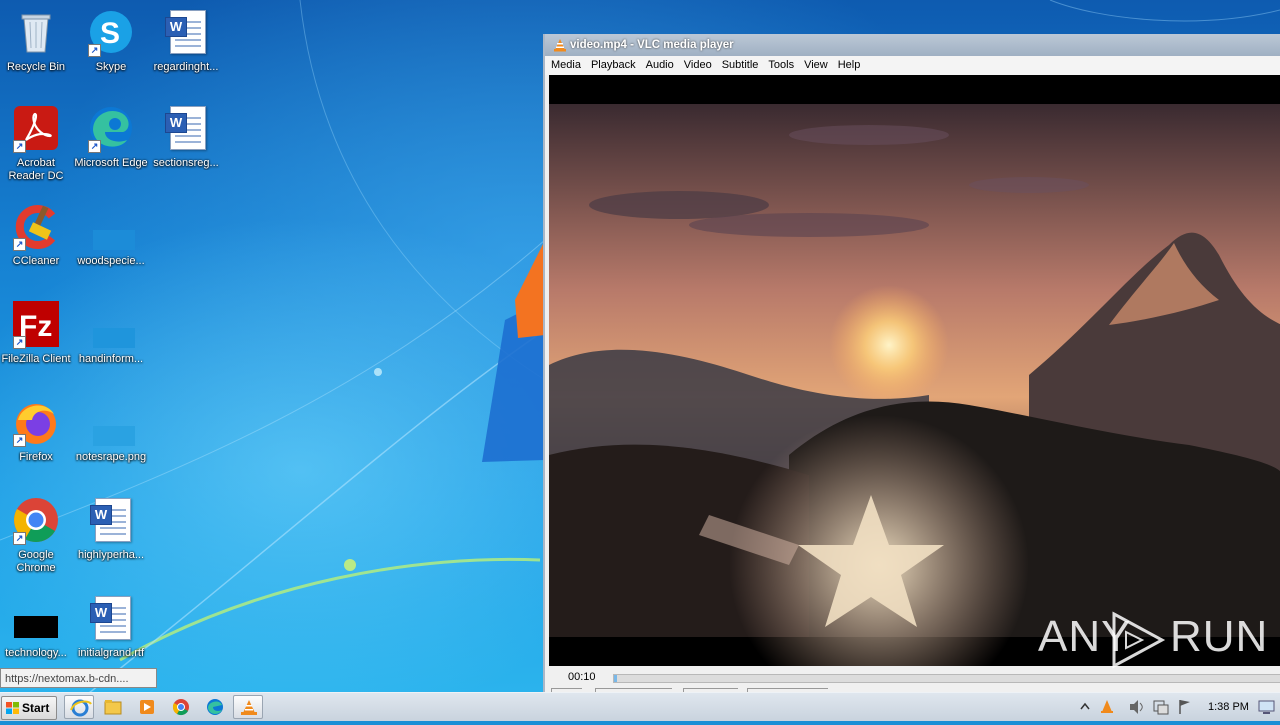  Describe the element at coordinates (781, 65) in the screenshot. I see `menu-tools: Tools` at that location.